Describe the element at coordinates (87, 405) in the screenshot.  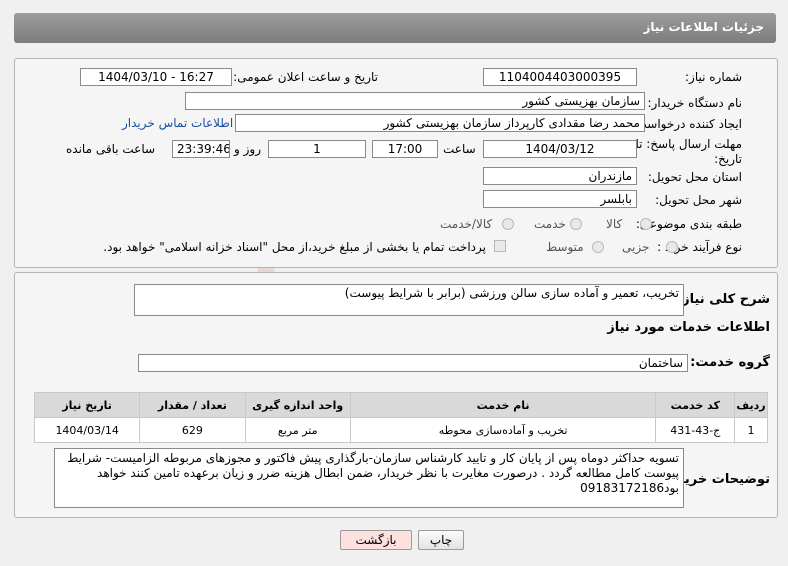
I see `column-header-need-date: تاریخ نیاز` at that location.